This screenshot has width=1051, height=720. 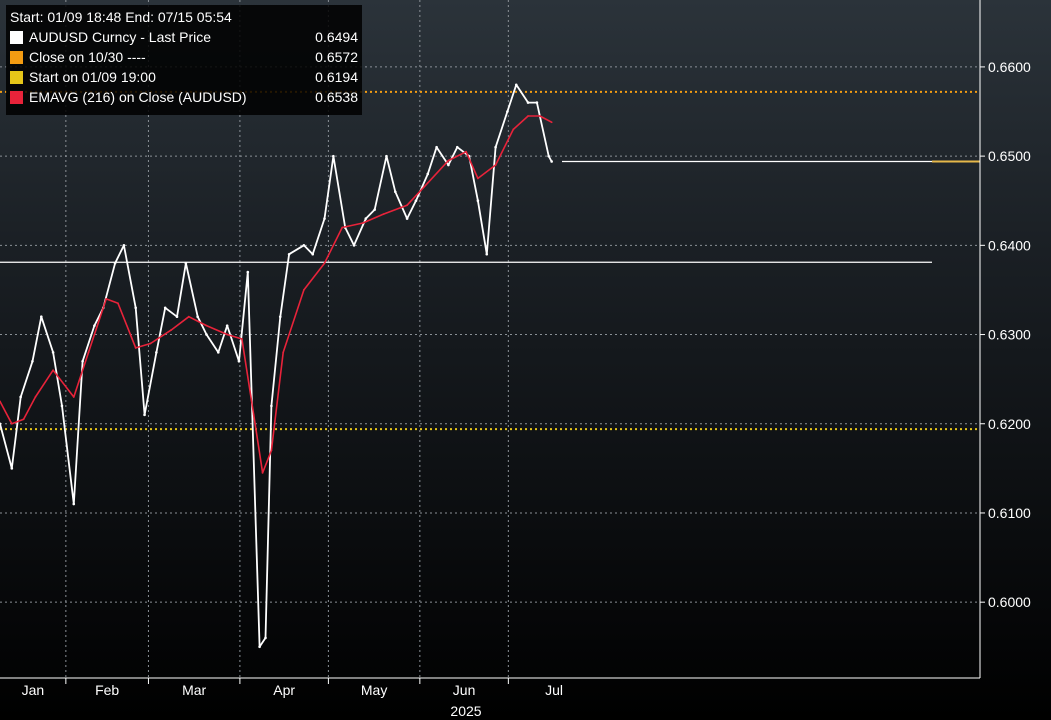 I want to click on legend-label: AUDUSD Curncy - Last Price, so click(x=120, y=37).